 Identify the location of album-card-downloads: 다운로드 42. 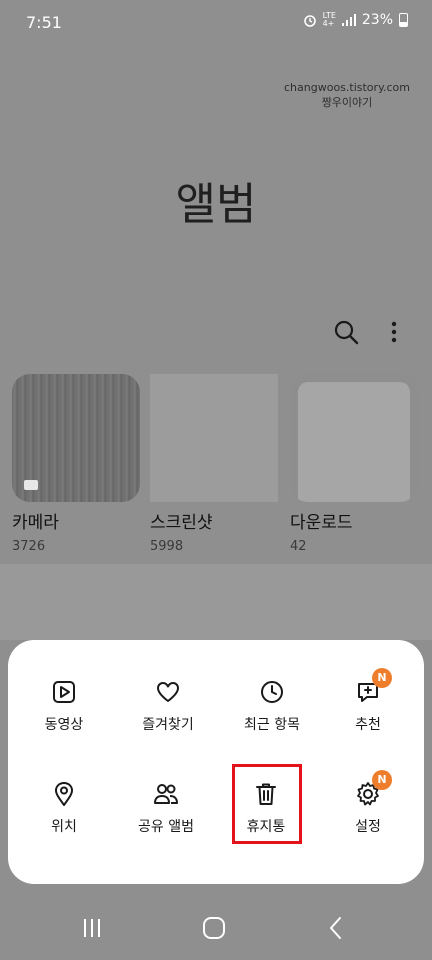
(354, 464).